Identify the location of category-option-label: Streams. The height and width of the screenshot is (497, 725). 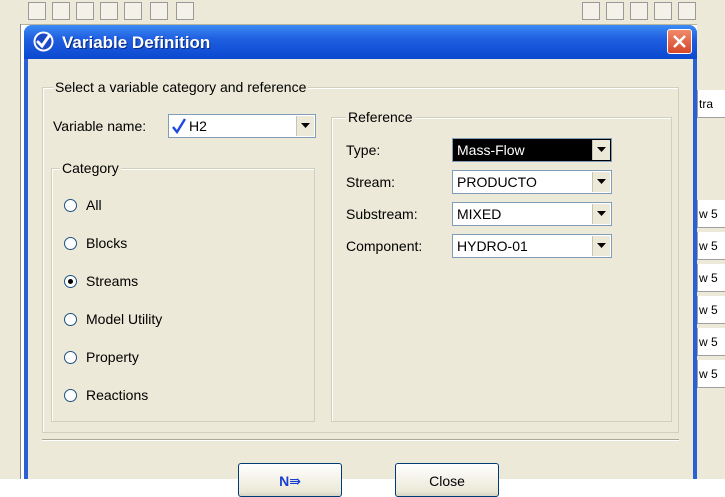
(112, 281).